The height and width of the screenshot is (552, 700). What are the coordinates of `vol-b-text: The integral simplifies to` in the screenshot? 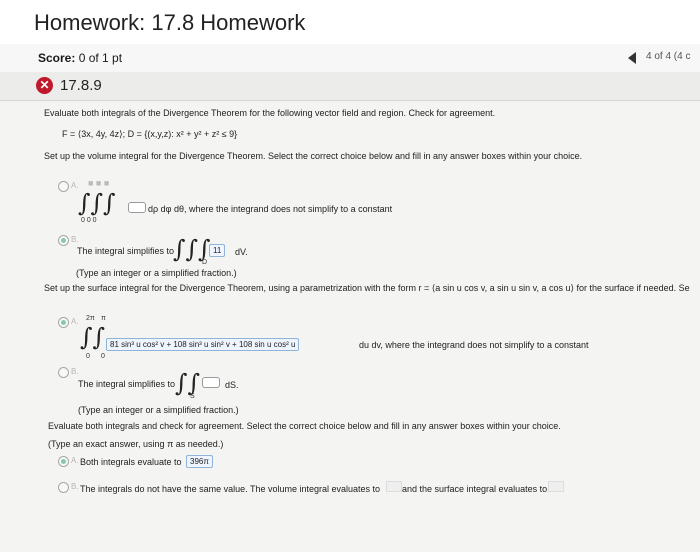 It's located at (126, 251).